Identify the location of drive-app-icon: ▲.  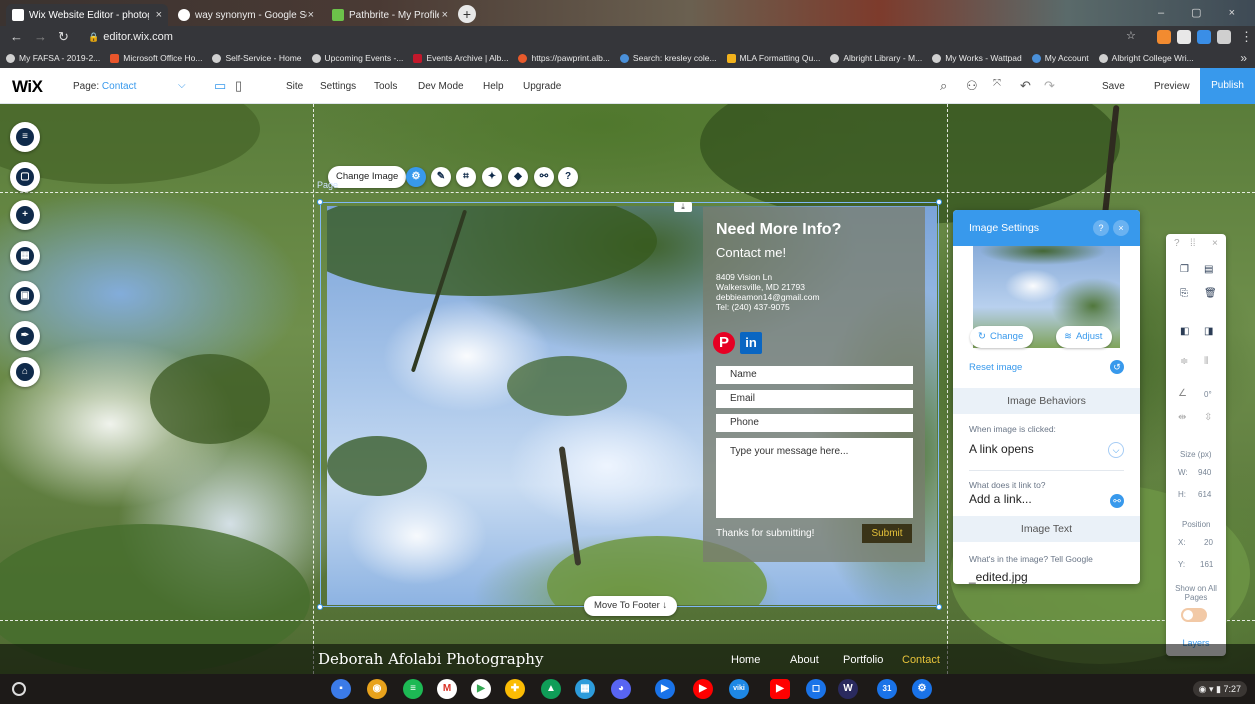
(551, 689).